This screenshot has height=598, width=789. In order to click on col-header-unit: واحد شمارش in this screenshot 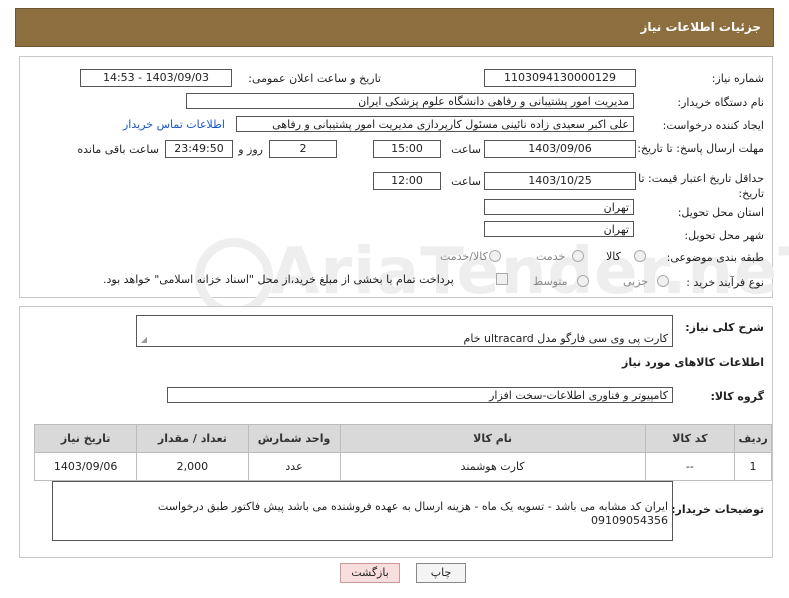, I will do `click(294, 438)`.